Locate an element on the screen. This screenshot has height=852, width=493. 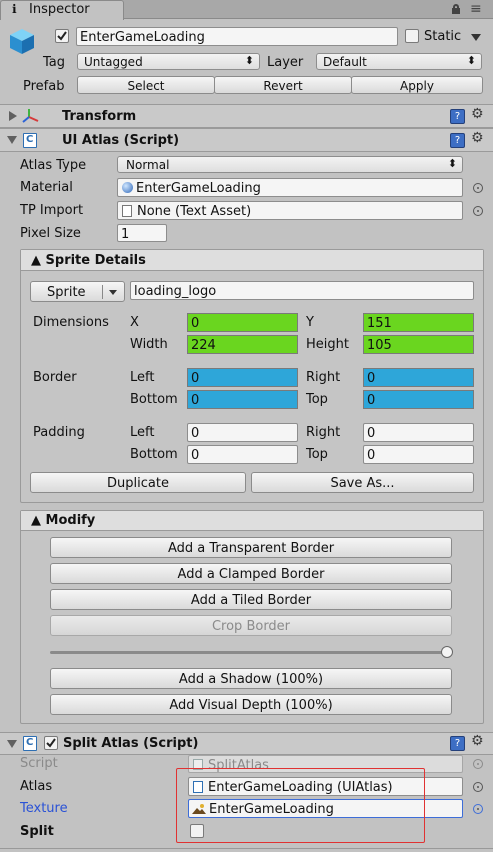
object-name-input: EnterGameLoading is located at coordinates (237, 36).